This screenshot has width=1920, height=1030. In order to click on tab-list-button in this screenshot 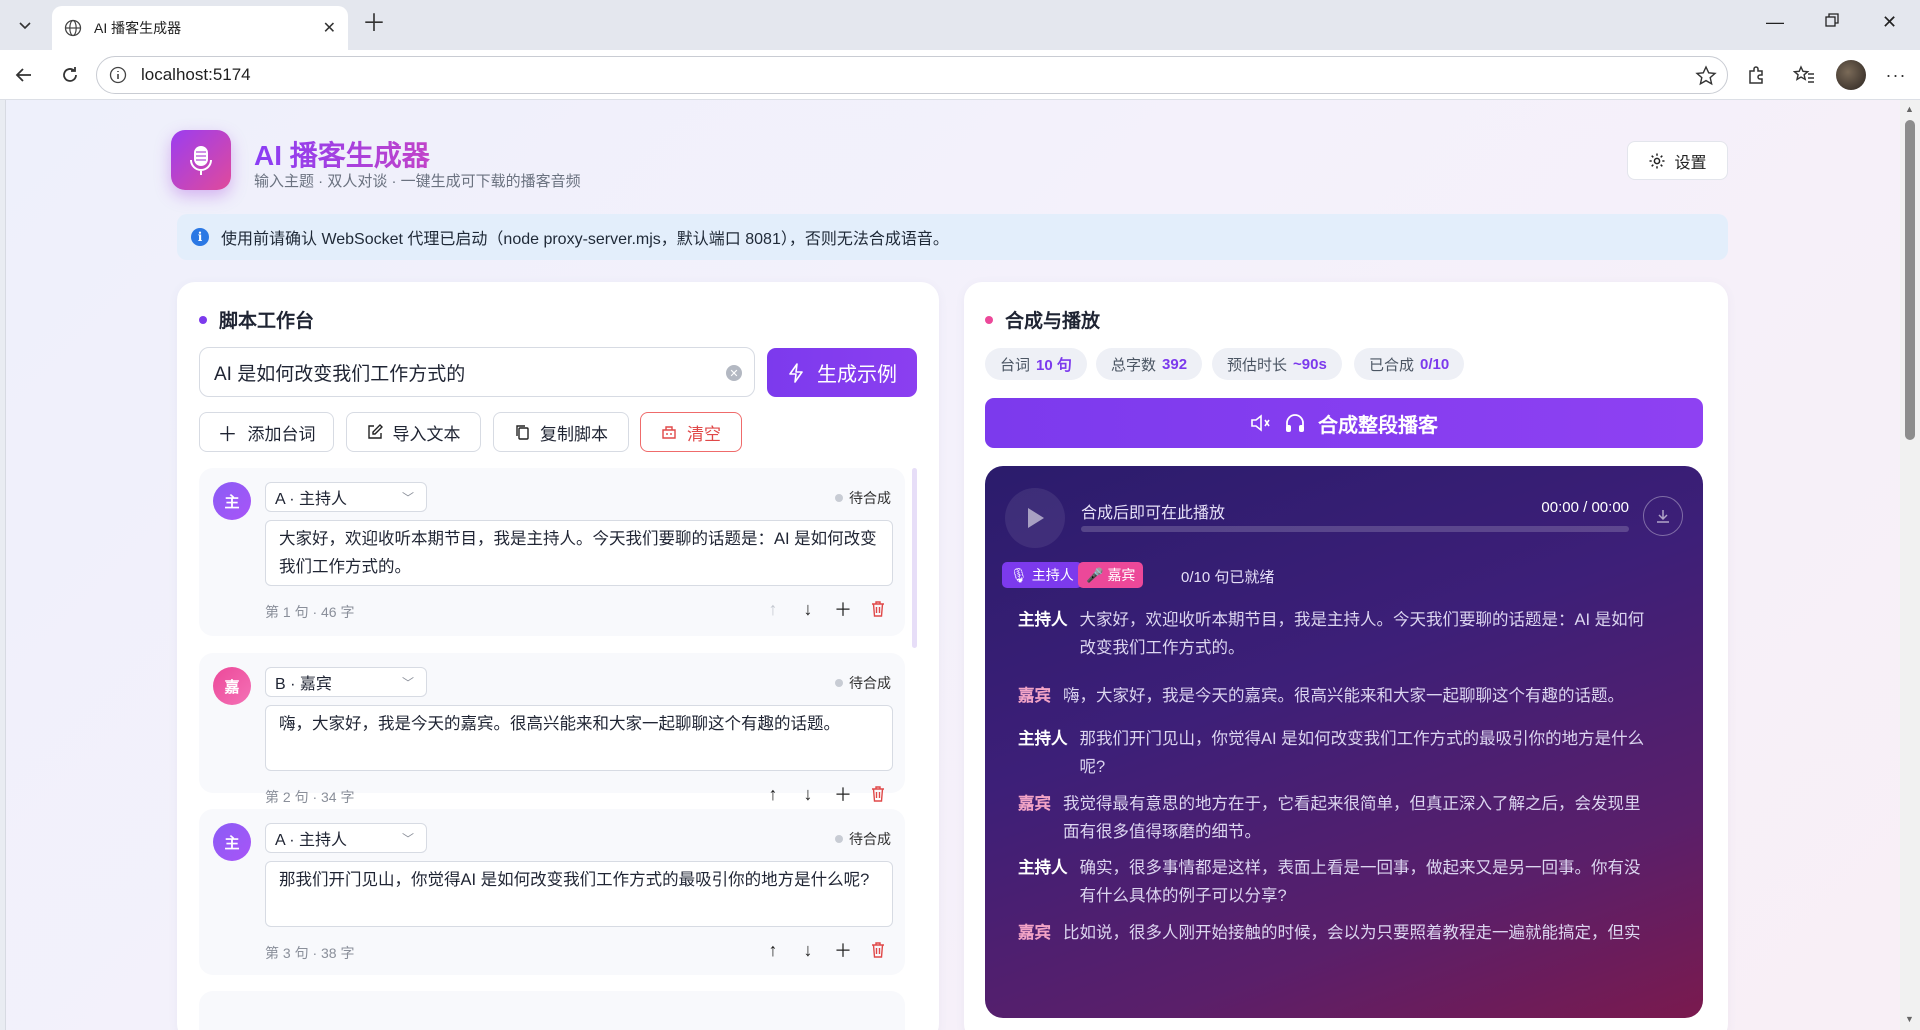, I will do `click(25, 25)`.